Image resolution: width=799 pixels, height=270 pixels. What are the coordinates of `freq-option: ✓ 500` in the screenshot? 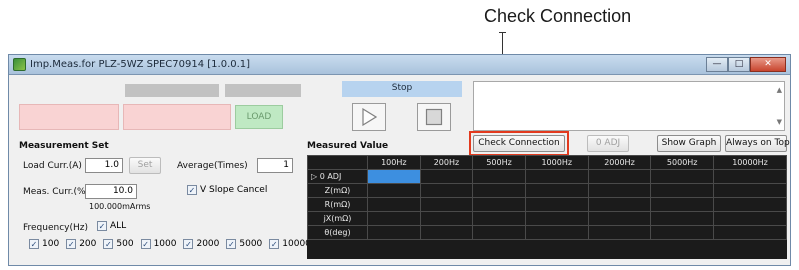 It's located at (118, 244).